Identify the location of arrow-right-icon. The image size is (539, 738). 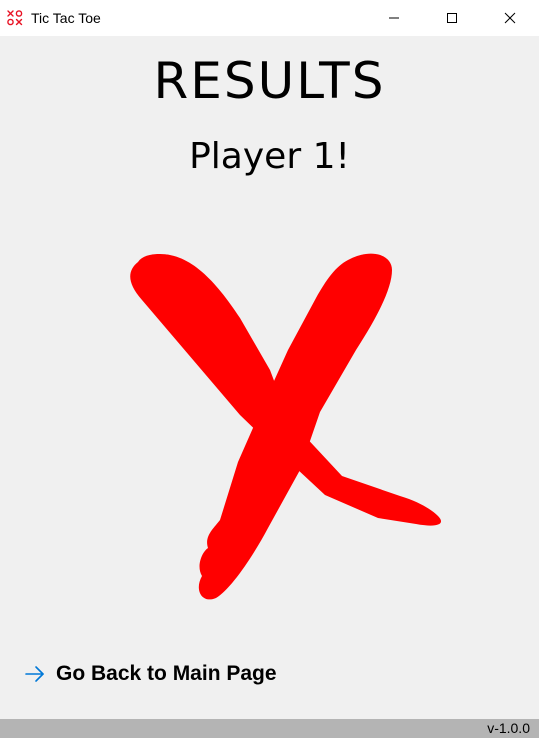
(35, 674).